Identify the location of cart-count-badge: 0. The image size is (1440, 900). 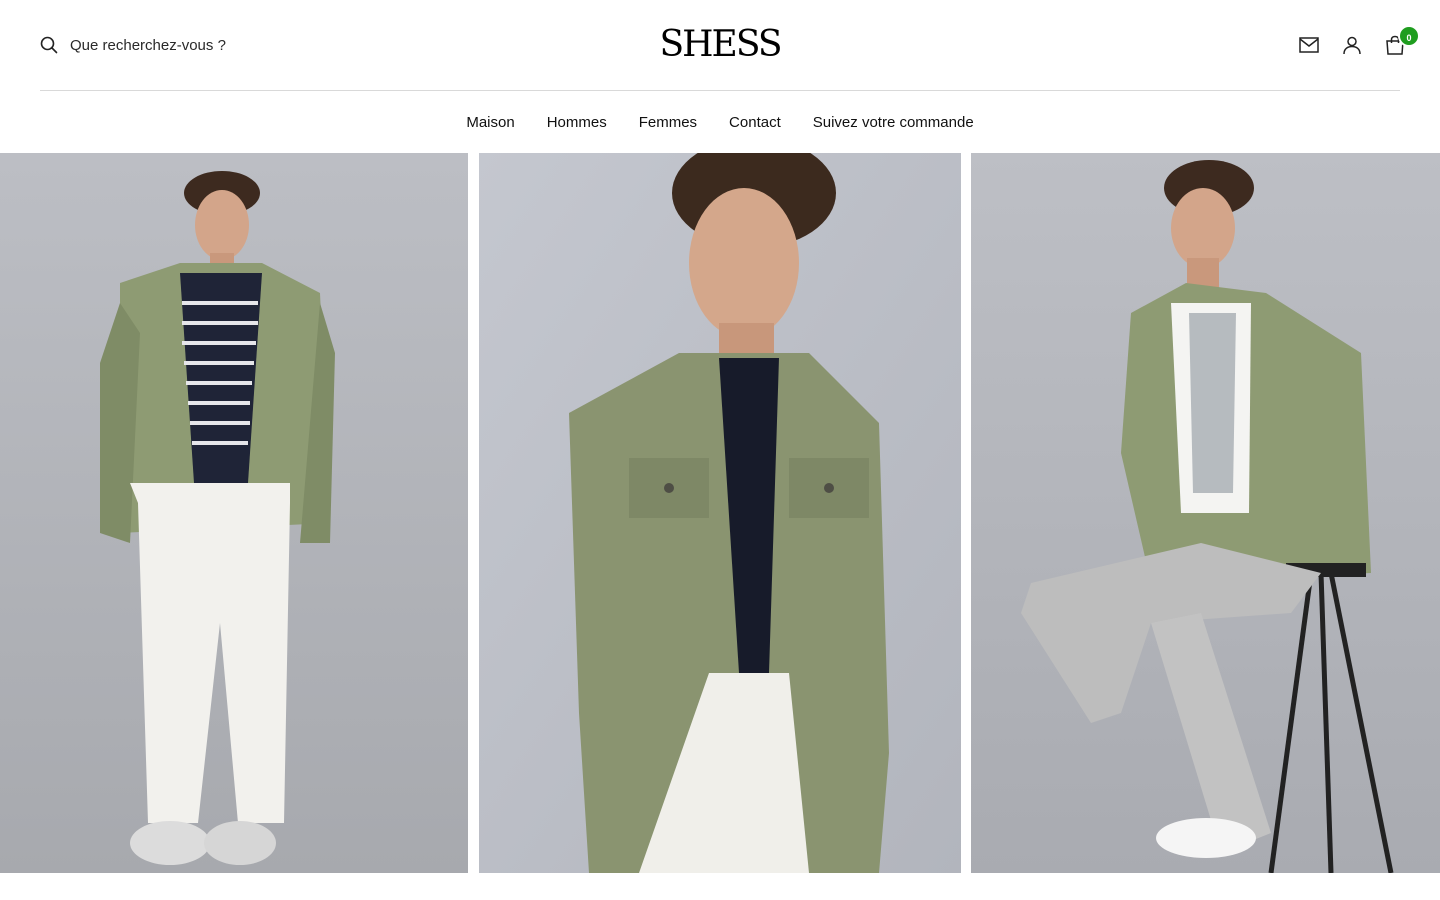
(1409, 36).